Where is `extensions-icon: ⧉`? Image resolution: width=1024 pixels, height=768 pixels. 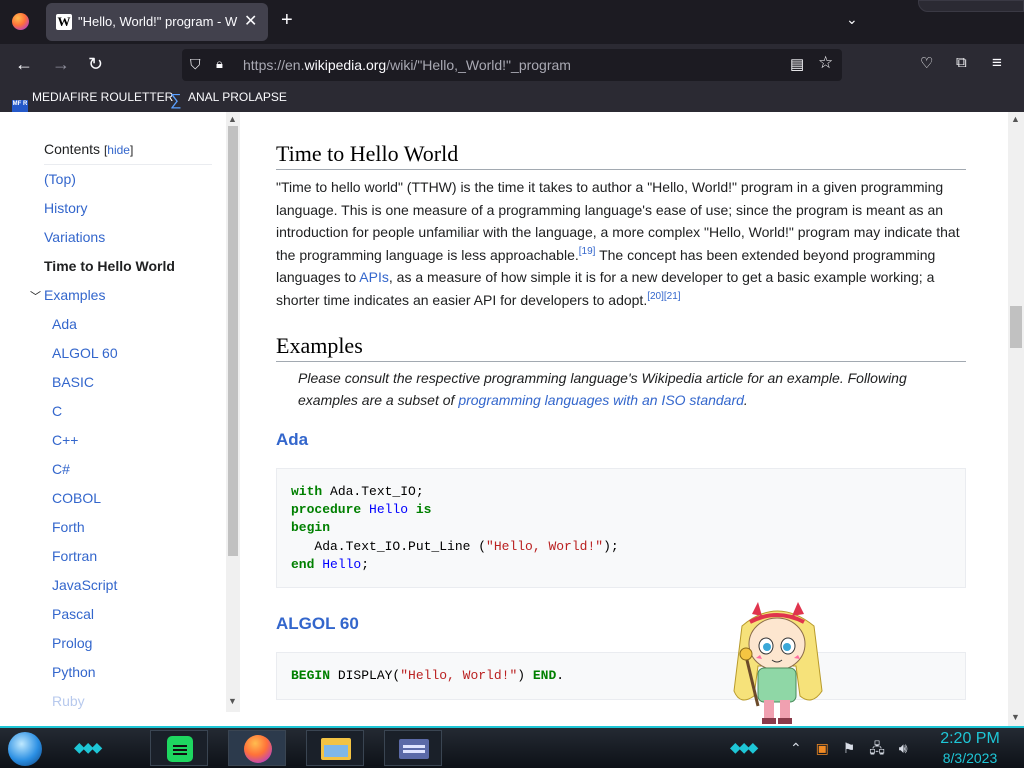 extensions-icon: ⧉ is located at coordinates (961, 62).